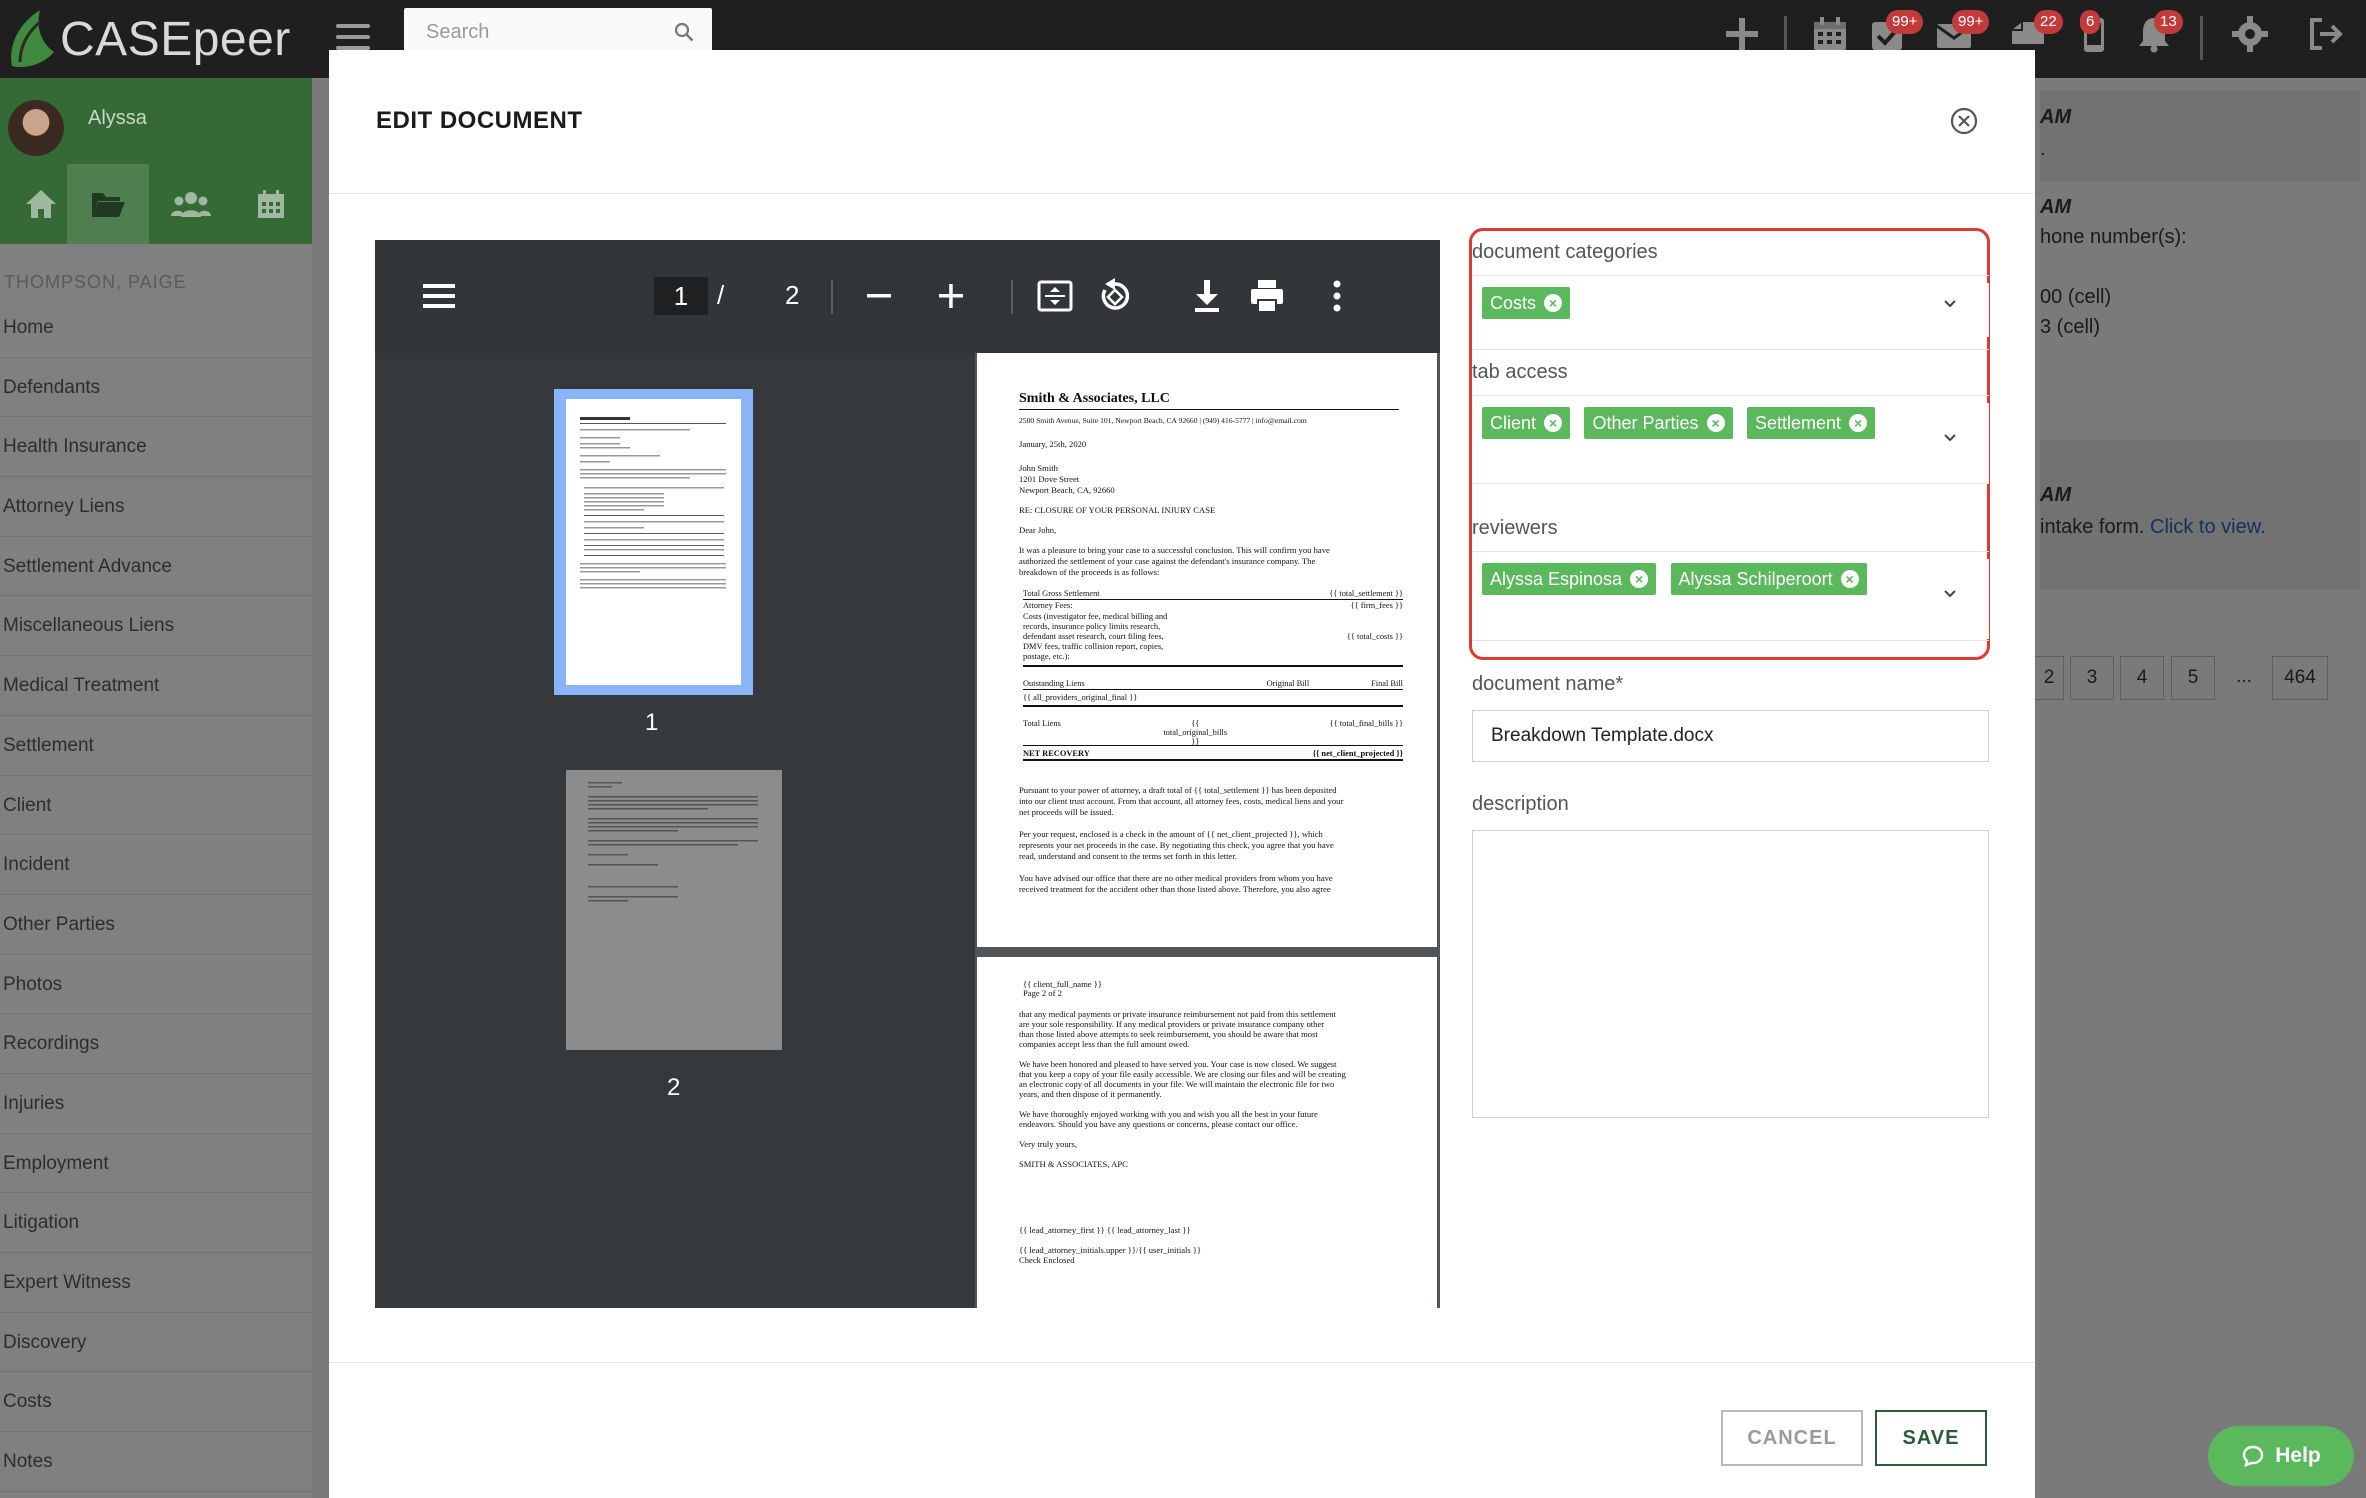  What do you see at coordinates (2193, 678) in the screenshot?
I see `pagination-page: 5` at bounding box center [2193, 678].